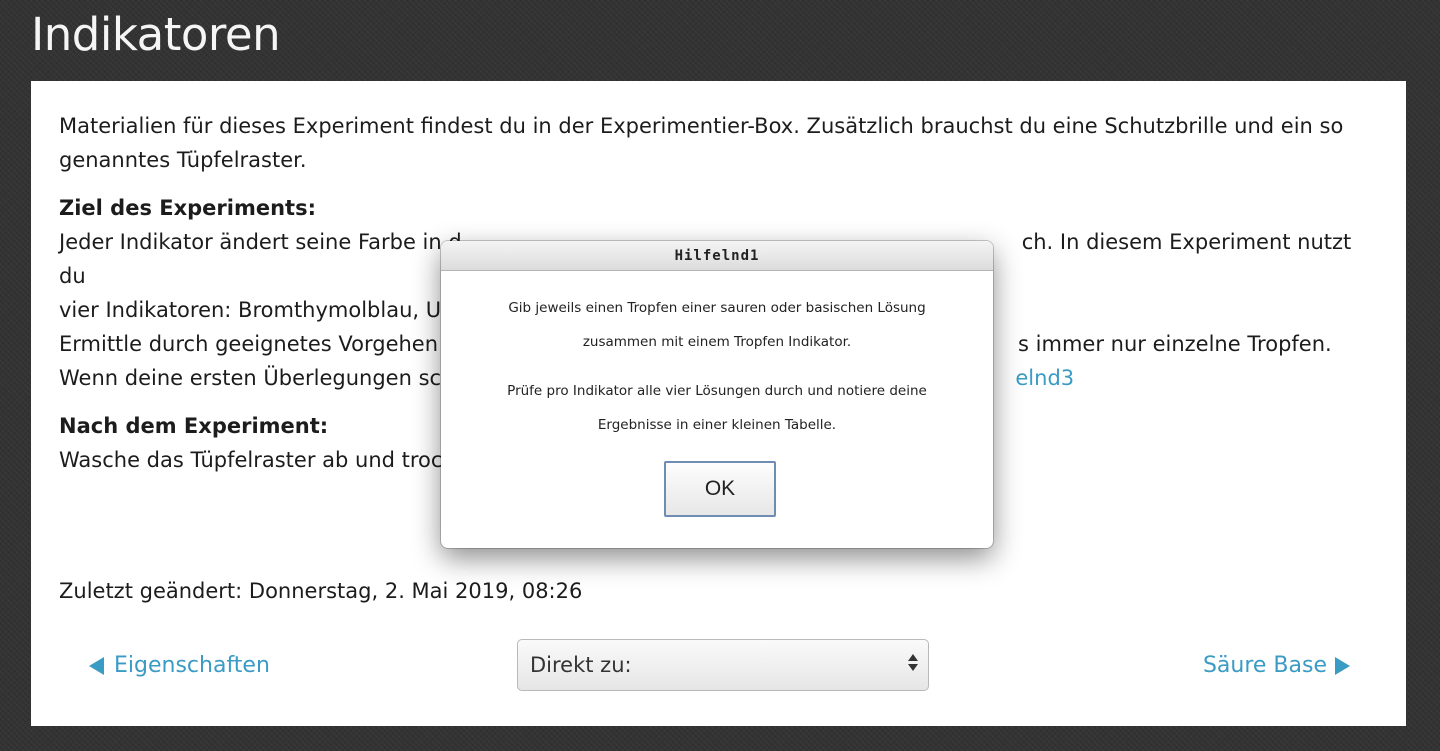 The width and height of the screenshot is (1440, 751). What do you see at coordinates (717, 256) in the screenshot?
I see `dialog-title: Hilfelnd1` at bounding box center [717, 256].